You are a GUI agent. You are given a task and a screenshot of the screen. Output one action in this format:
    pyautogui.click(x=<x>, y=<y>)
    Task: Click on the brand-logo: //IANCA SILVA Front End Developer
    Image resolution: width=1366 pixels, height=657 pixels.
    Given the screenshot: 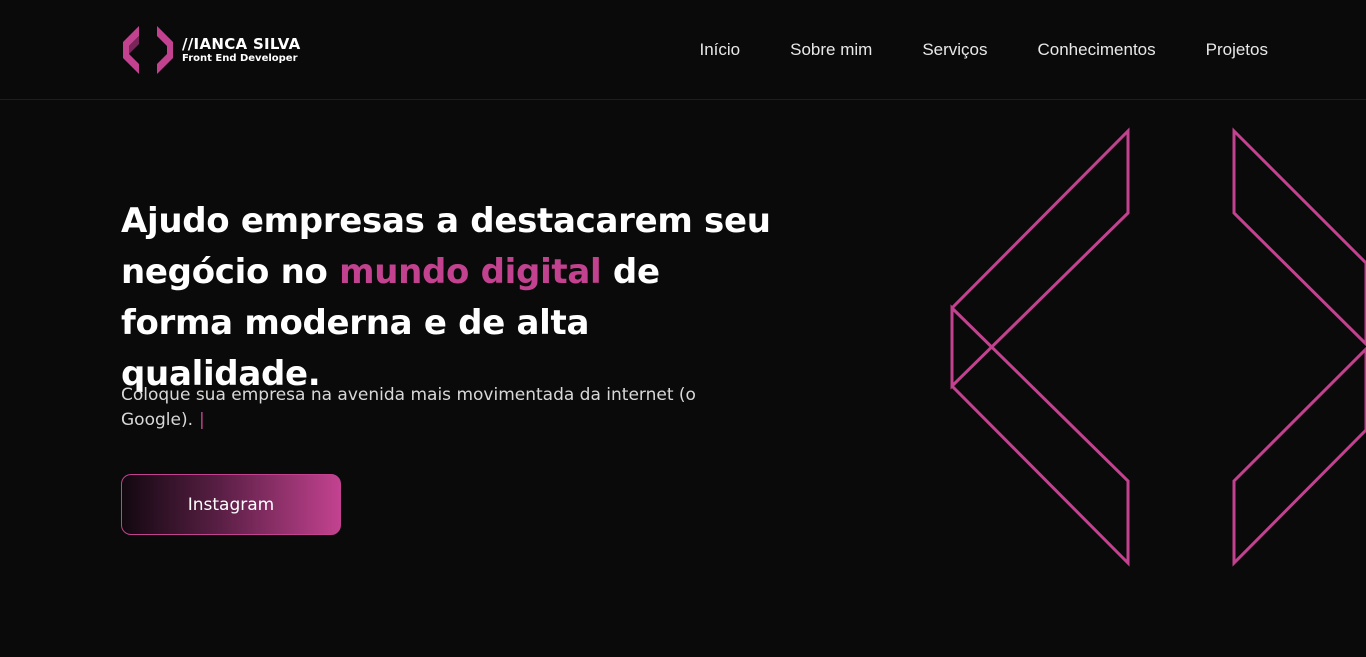 What is the action you would take?
    pyautogui.click(x=211, y=50)
    